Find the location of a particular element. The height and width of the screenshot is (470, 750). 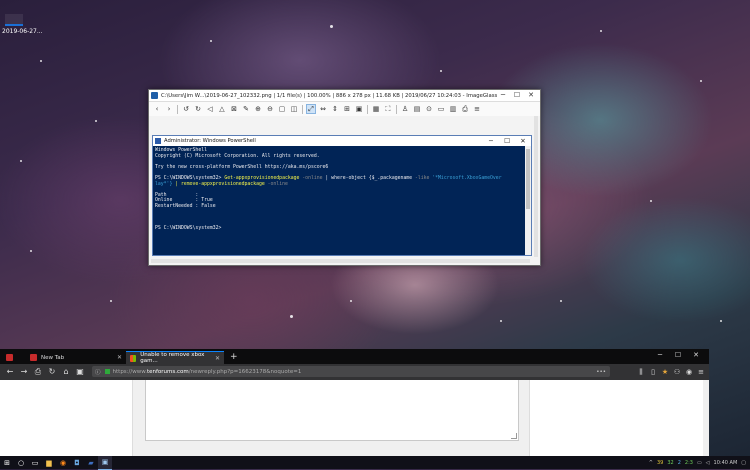

firefox-icon: ◉ is located at coordinates (63, 462).